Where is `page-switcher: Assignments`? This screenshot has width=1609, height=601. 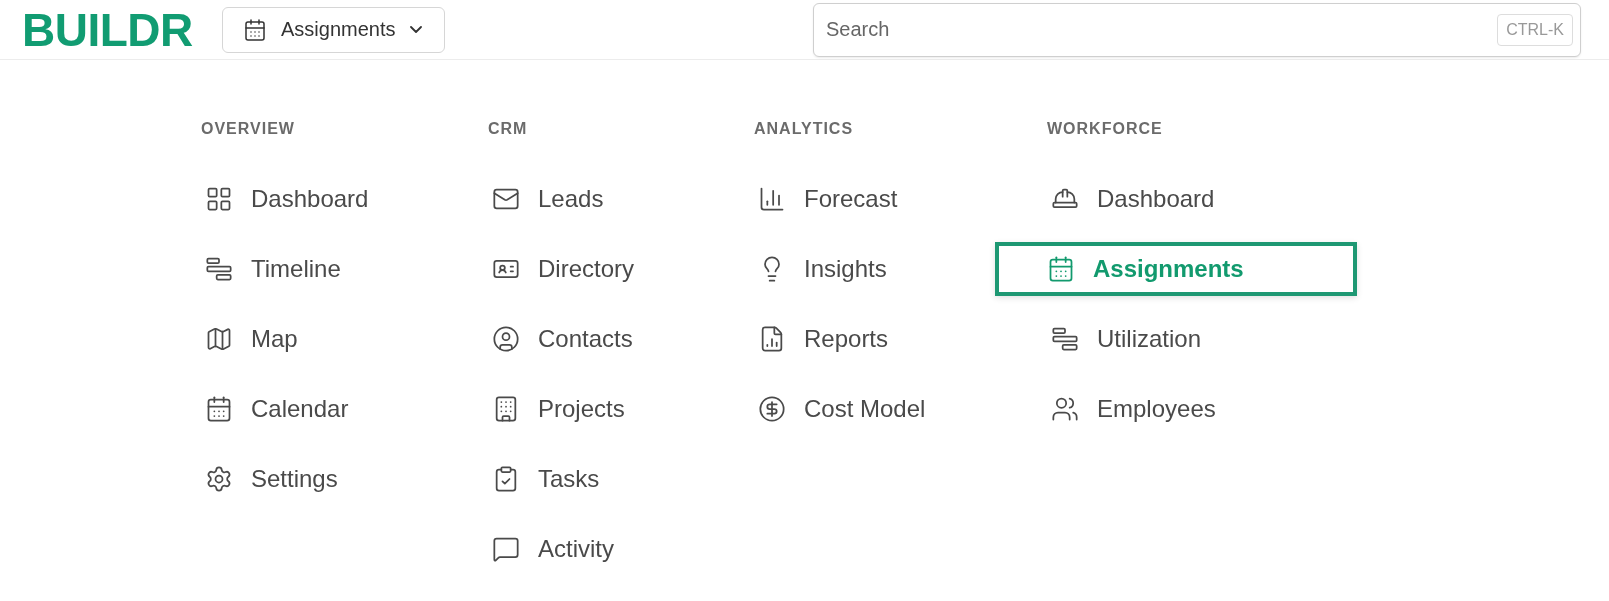
page-switcher: Assignments is located at coordinates (333, 29).